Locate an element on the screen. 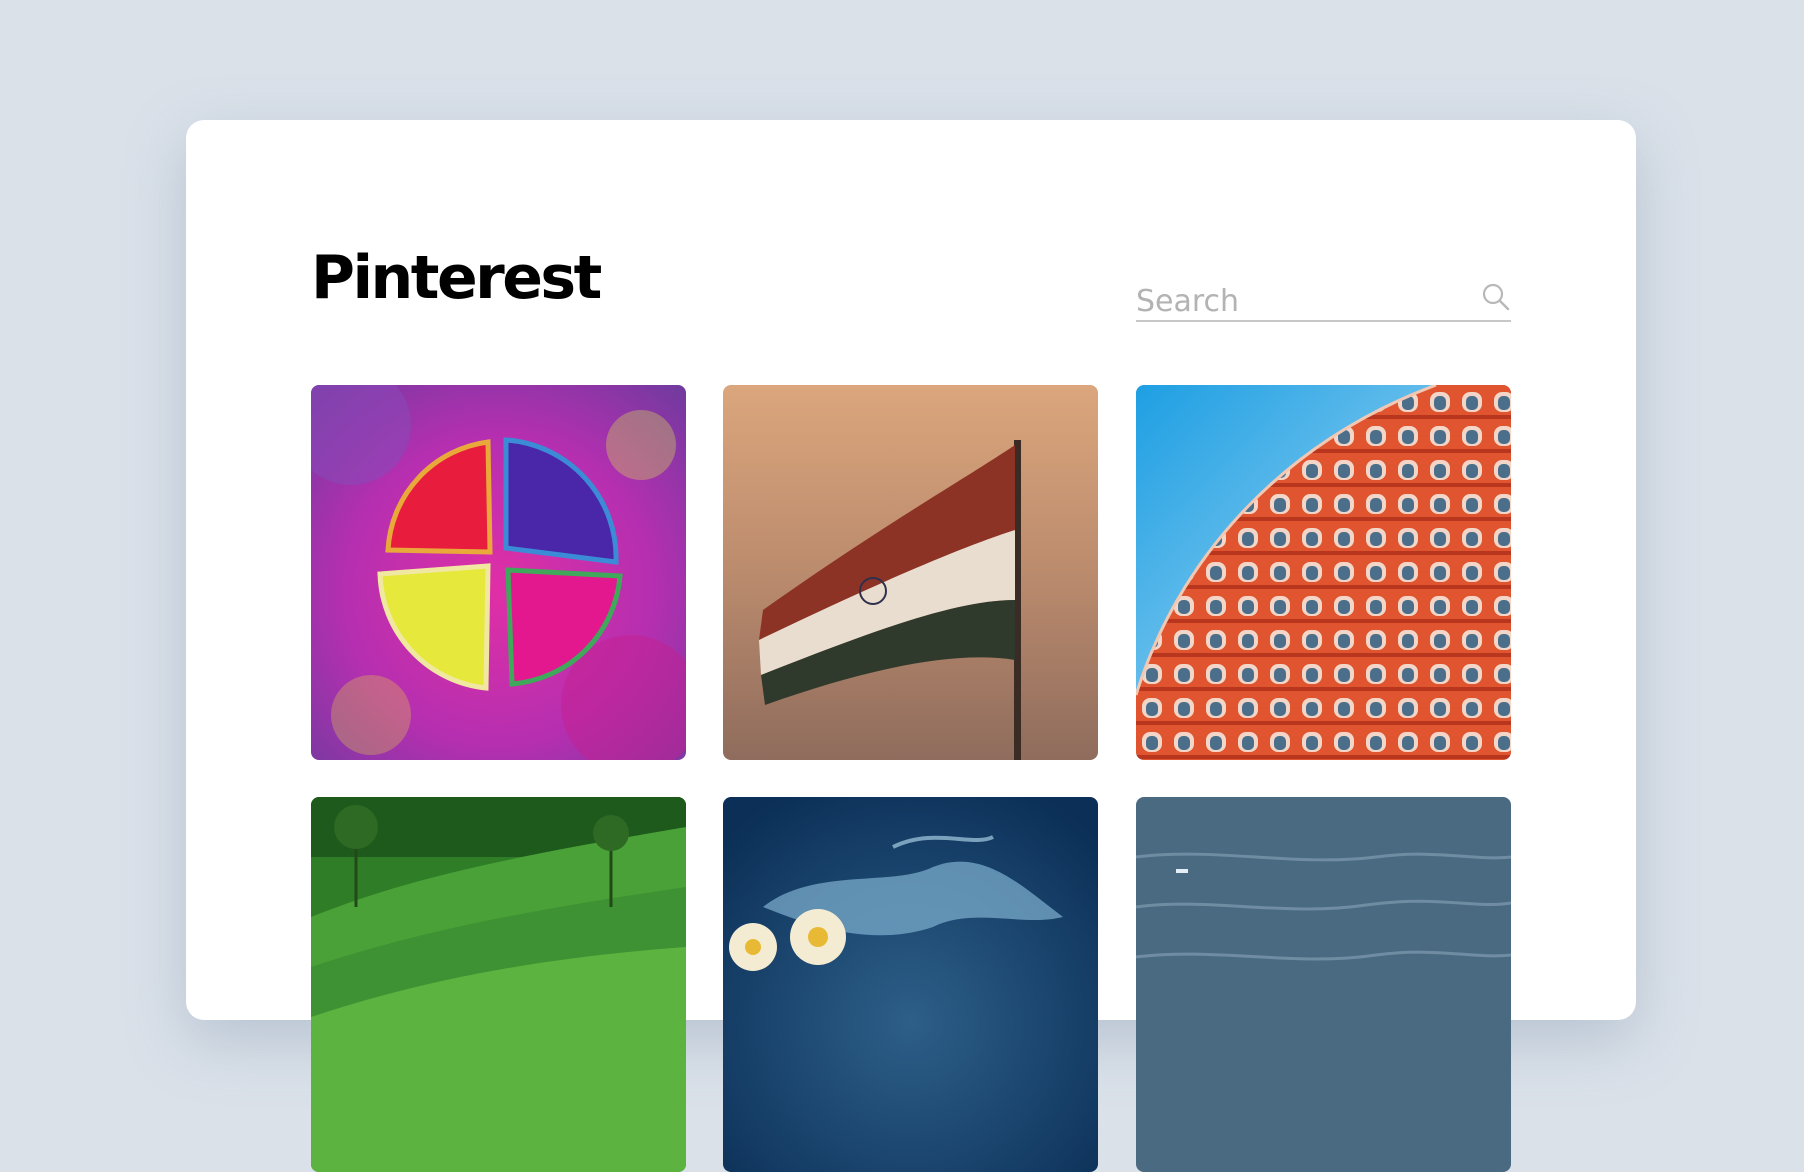 The height and width of the screenshot is (1172, 1804). flowers-water-image is located at coordinates (910, 984).